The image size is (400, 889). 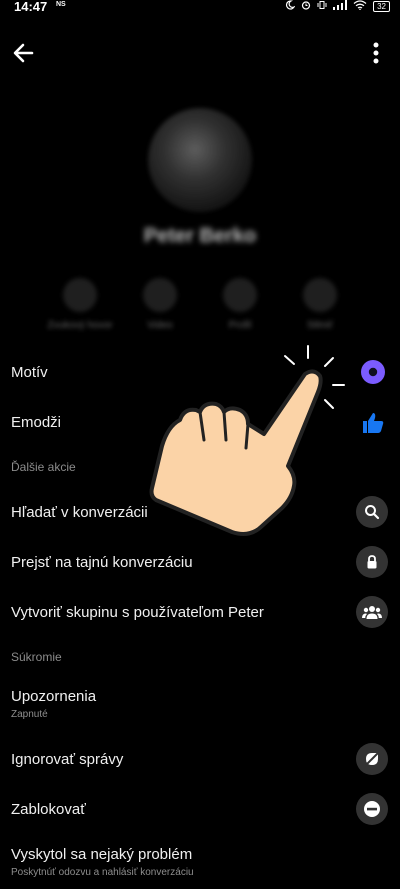 I want to click on ignore-slash-icon, so click(x=372, y=759).